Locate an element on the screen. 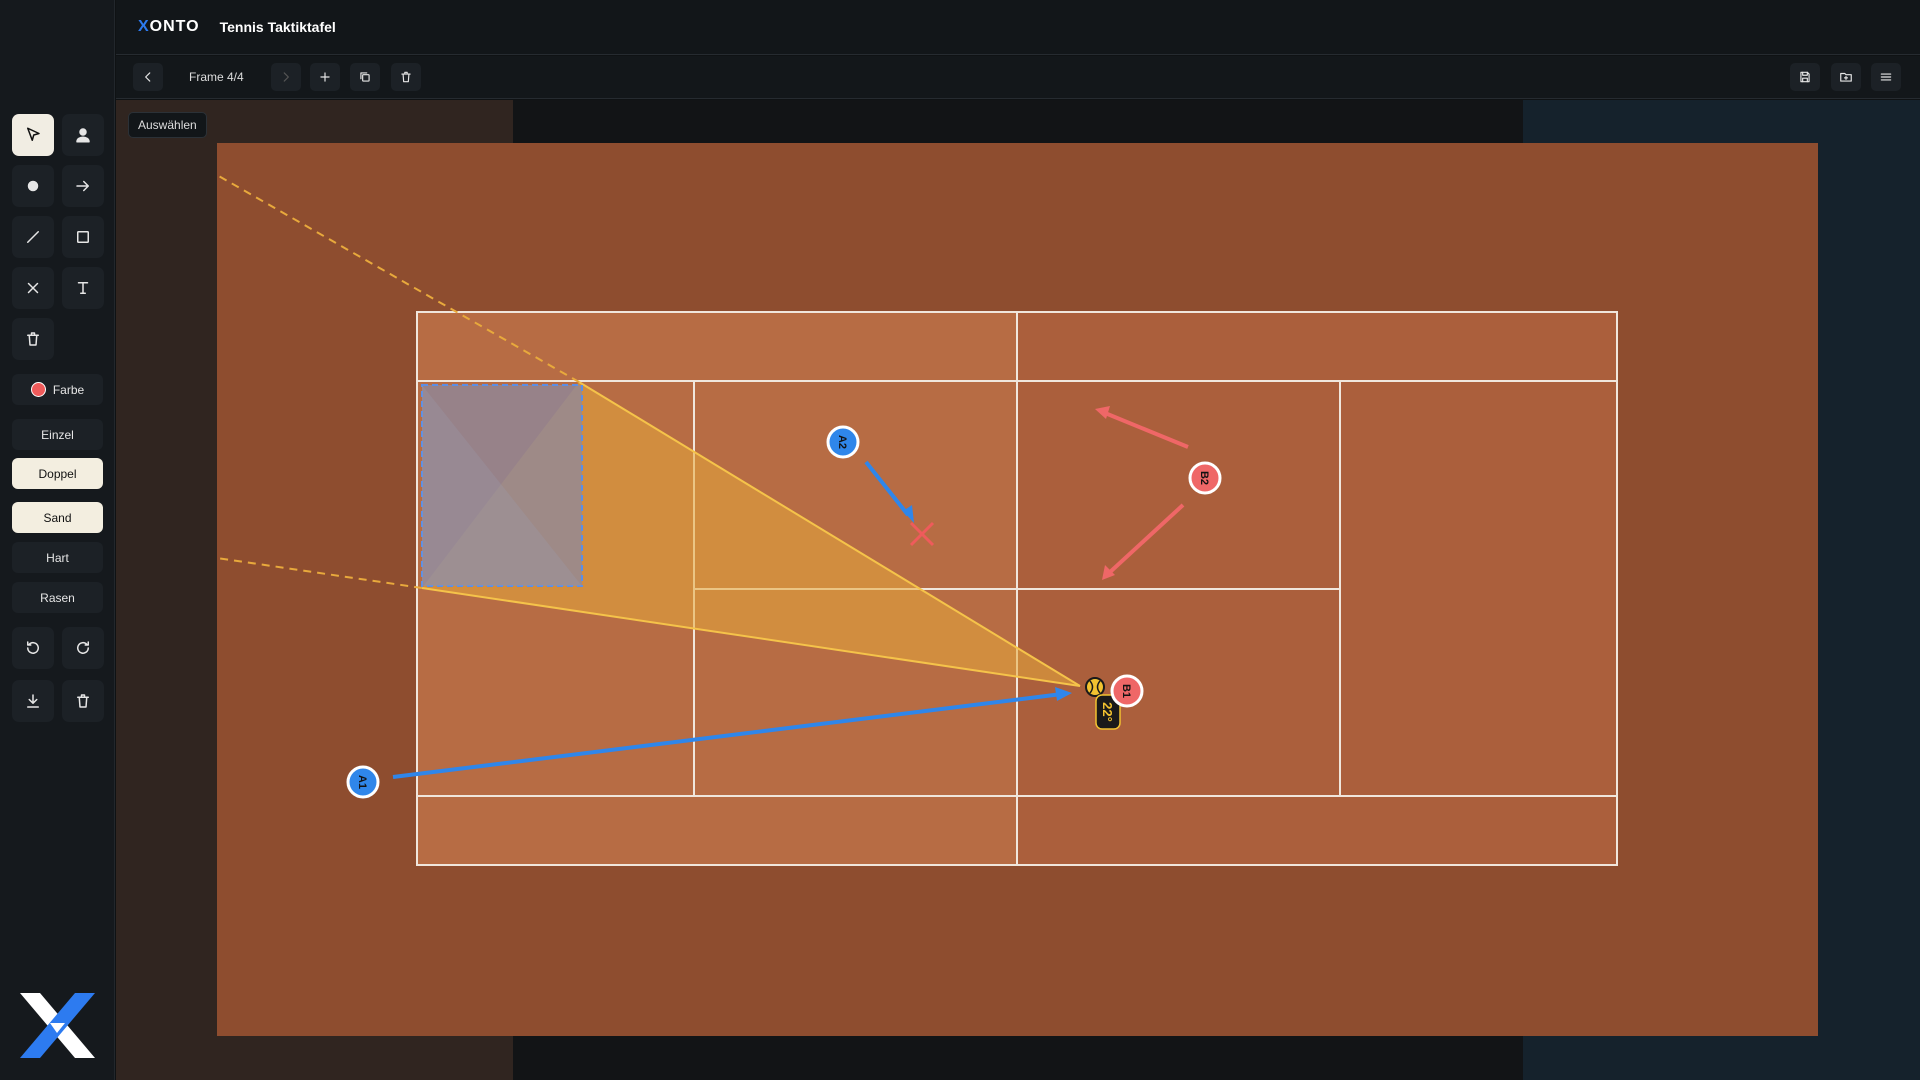  rotate-right-icon is located at coordinates (83, 647).